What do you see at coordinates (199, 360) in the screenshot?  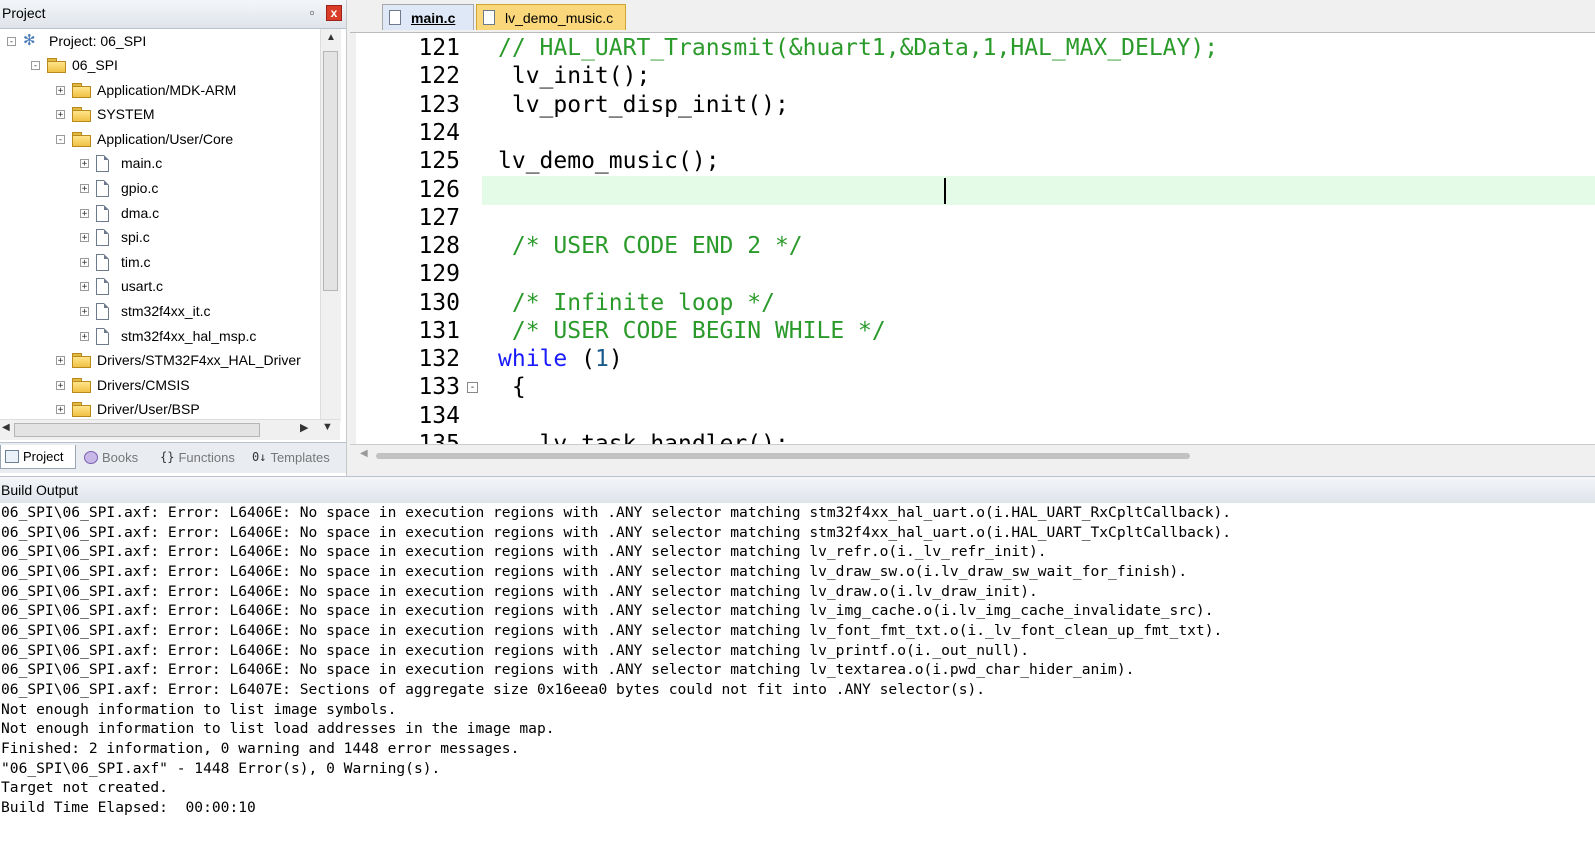 I see `tree-node-label: Drivers/STM32F4xx_HAL_Driver` at bounding box center [199, 360].